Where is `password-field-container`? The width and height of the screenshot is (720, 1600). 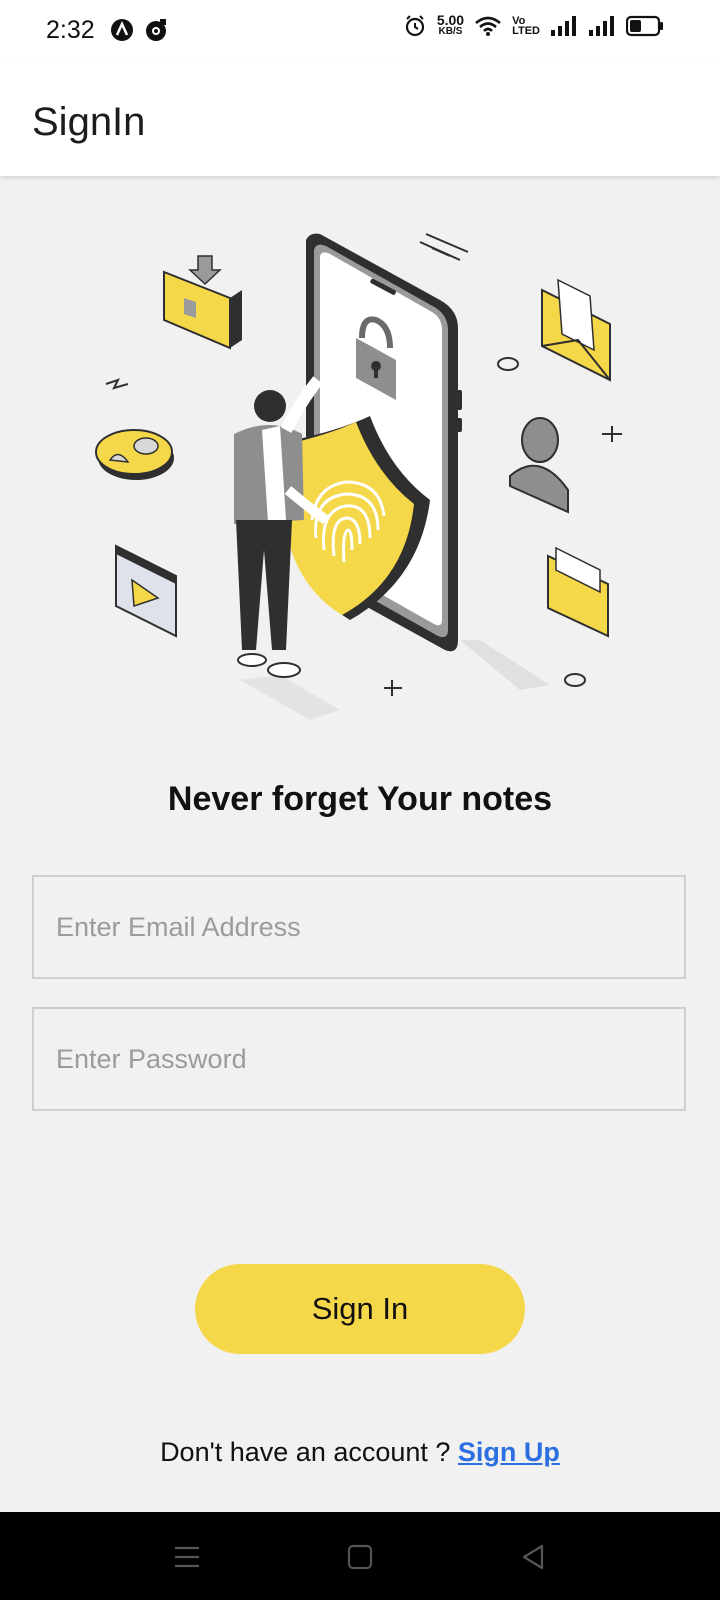
password-field-container is located at coordinates (359, 1059).